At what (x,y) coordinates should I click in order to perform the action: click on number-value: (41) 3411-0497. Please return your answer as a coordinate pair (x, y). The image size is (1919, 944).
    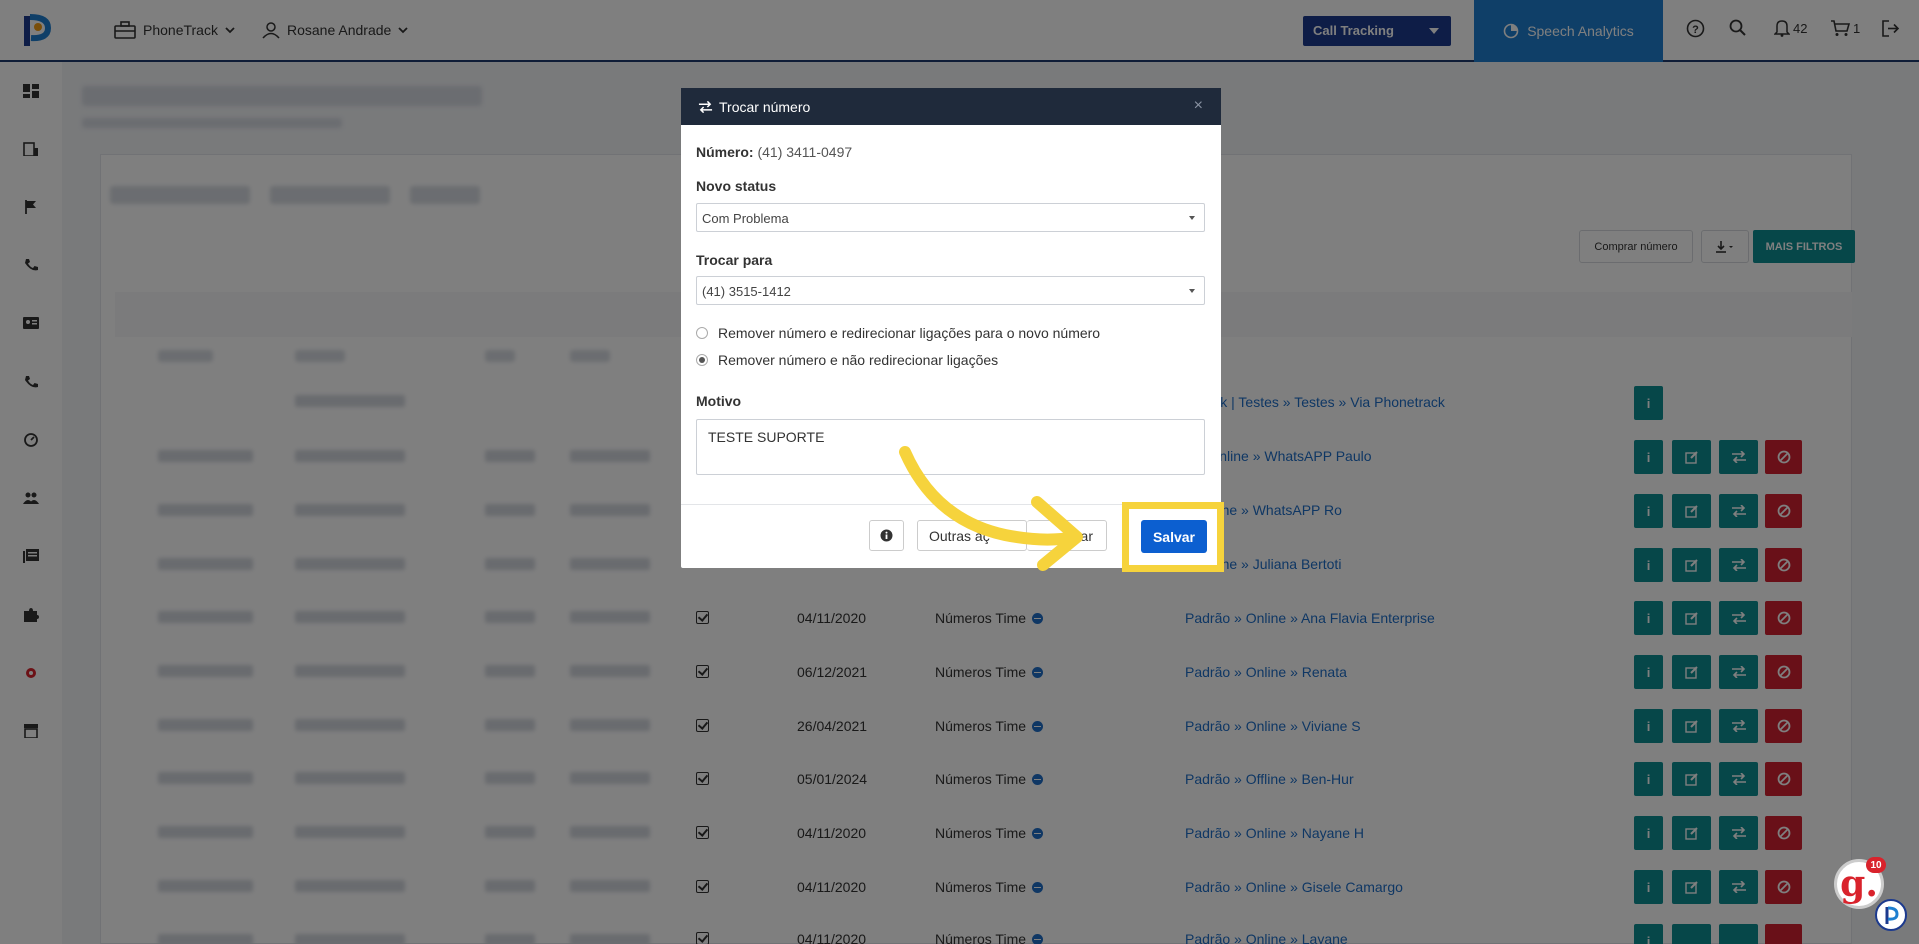
    Looking at the image, I should click on (805, 152).